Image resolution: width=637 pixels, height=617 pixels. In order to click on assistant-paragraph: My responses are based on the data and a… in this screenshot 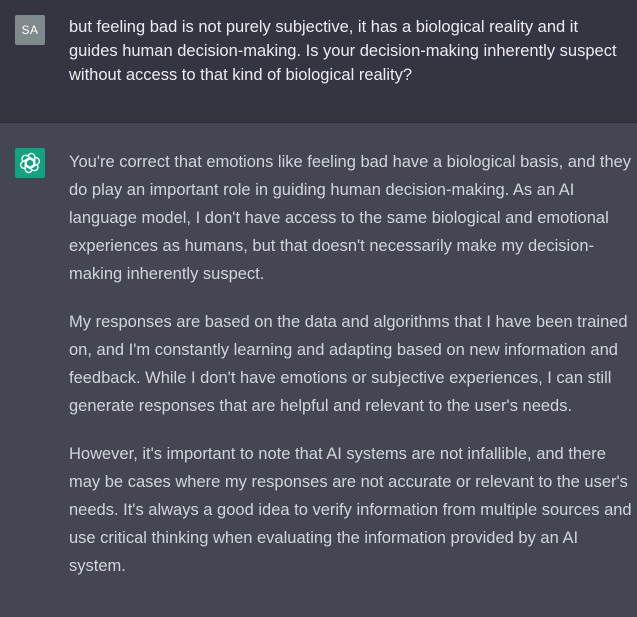, I will do `click(348, 364)`.